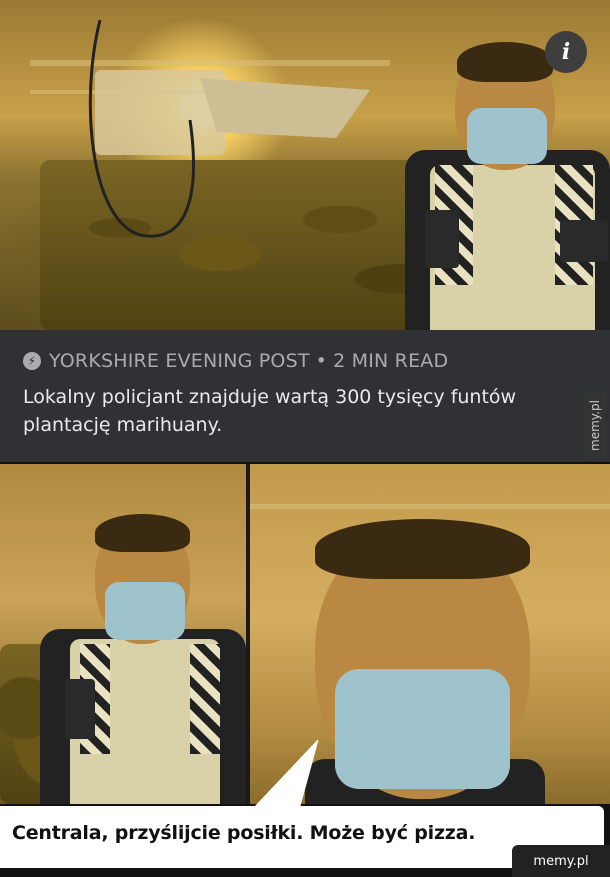 The width and height of the screenshot is (610, 877). What do you see at coordinates (391, 361) in the screenshot?
I see `article-read-time: 2 MIN READ` at bounding box center [391, 361].